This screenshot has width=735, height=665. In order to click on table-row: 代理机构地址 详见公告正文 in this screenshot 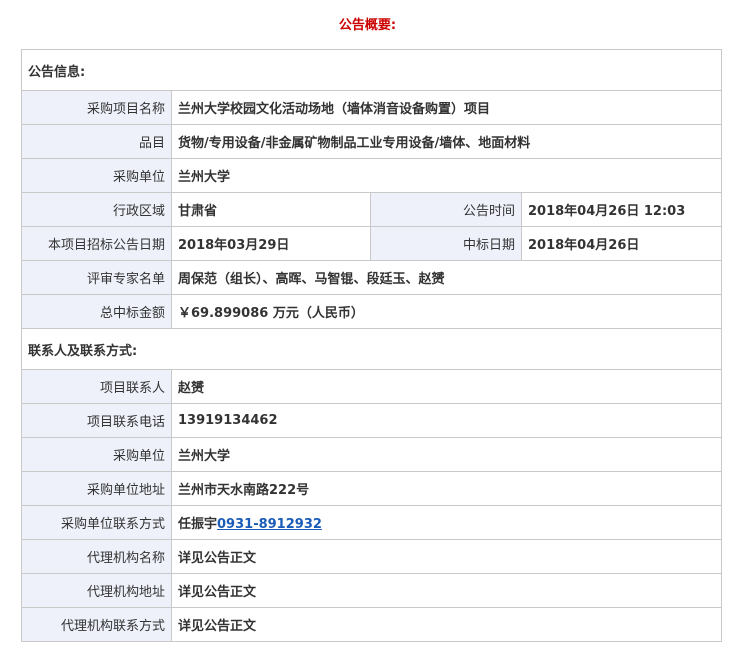, I will do `click(372, 590)`.